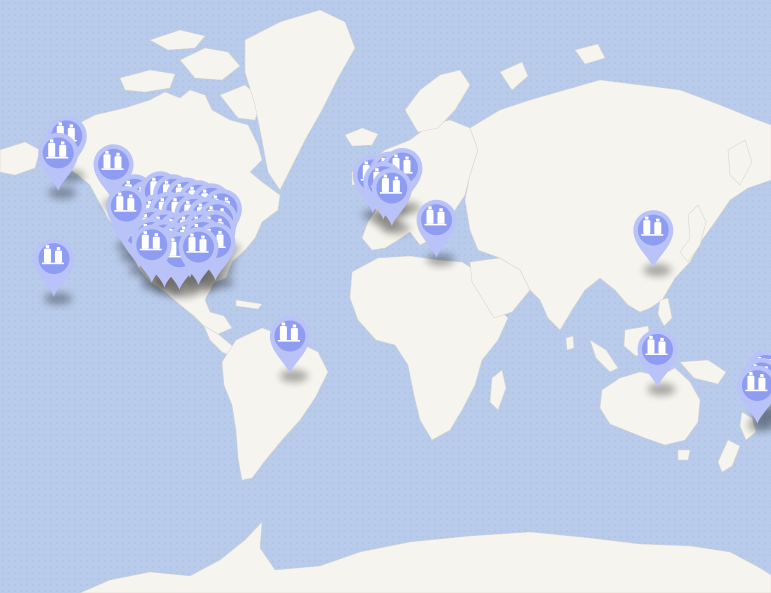  Describe the element at coordinates (684, 455) in the screenshot. I see `land-tasmania` at that location.